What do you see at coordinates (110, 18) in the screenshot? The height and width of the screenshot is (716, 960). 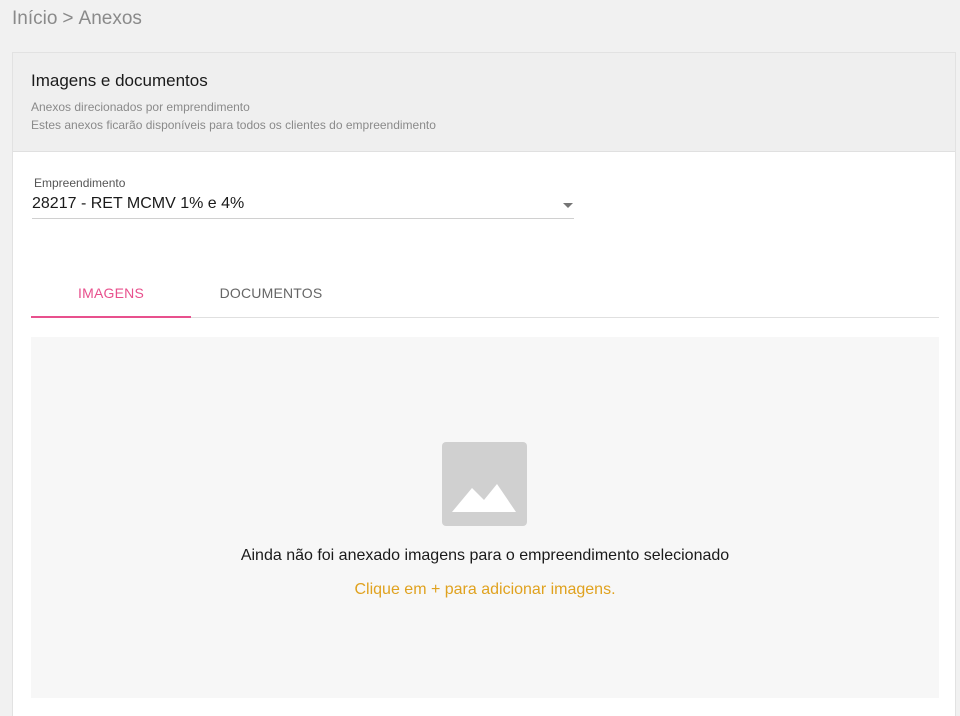 I see `breadcrumb-current: Anexos` at bounding box center [110, 18].